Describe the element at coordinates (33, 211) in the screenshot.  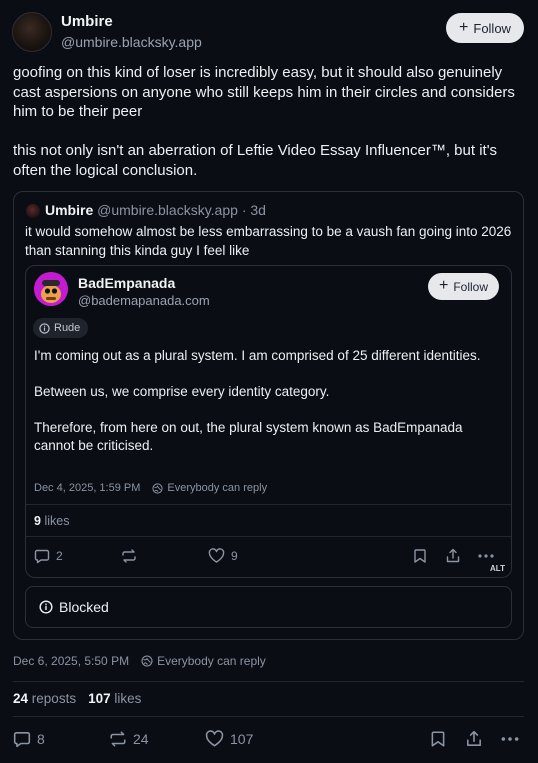
I see `quote-author-avatar` at that location.